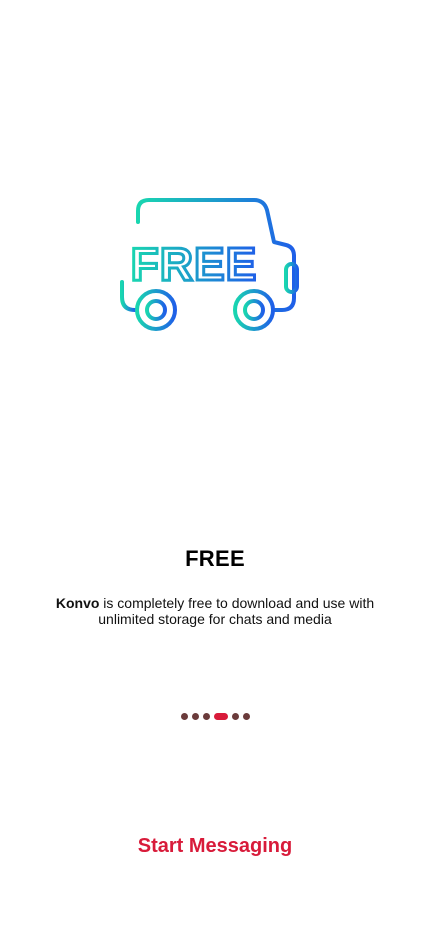 This screenshot has width=430, height=932. Describe the element at coordinates (194, 264) in the screenshot. I see `truck-text: FREE` at that location.